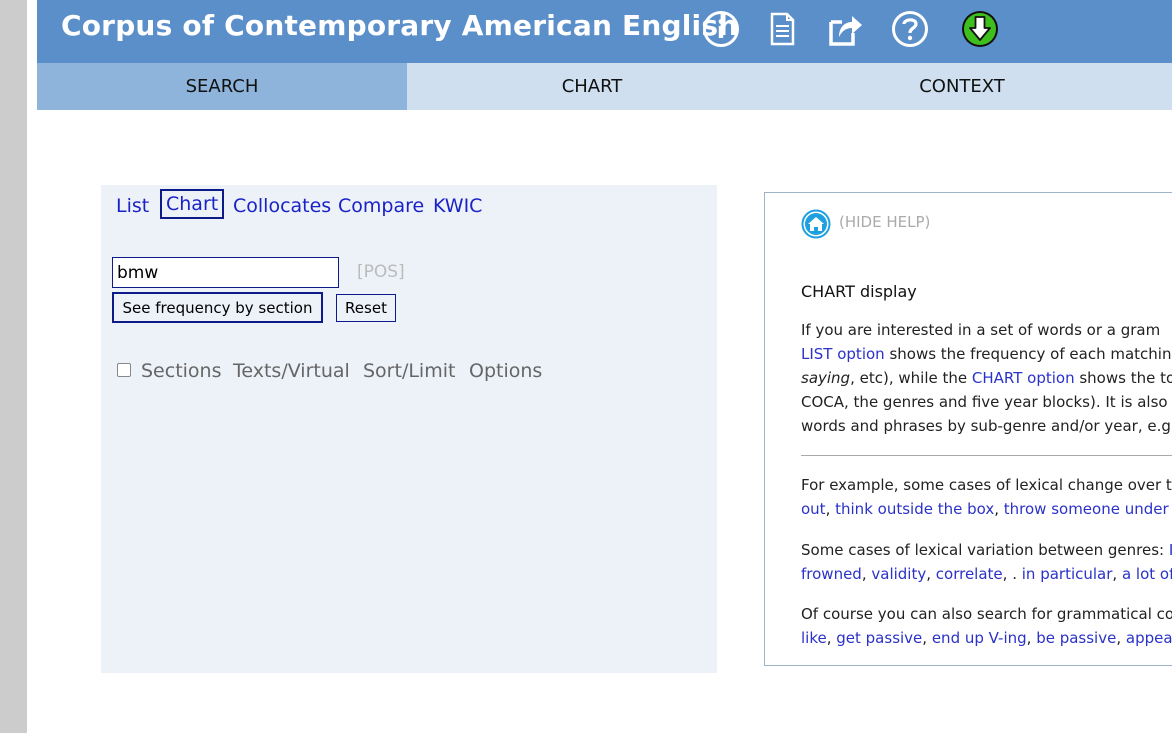 Image resolution: width=1172 pixels, height=733 pixels. Describe the element at coordinates (132, 206) in the screenshot. I see `mode-list-link: List` at that location.